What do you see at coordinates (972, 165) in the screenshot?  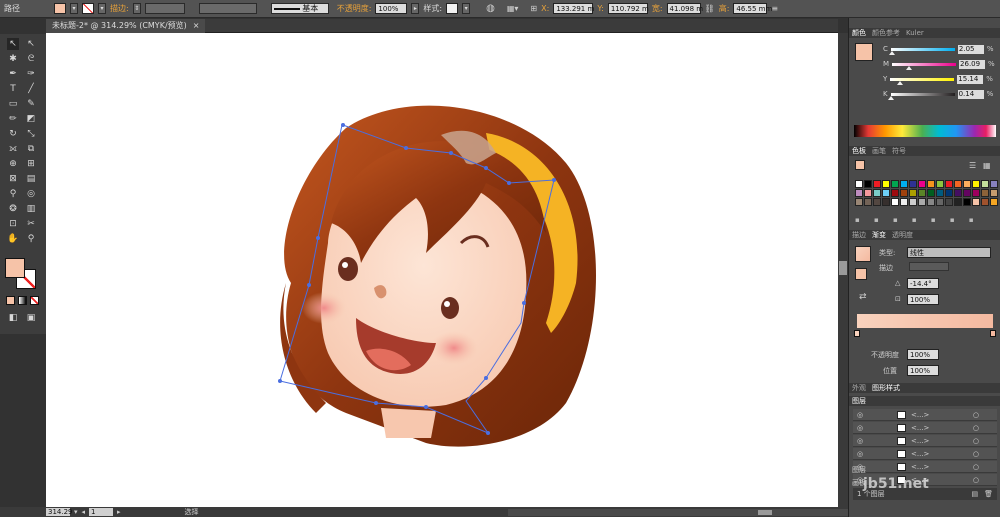 I see `list-view-icon: ☰` at bounding box center [972, 165].